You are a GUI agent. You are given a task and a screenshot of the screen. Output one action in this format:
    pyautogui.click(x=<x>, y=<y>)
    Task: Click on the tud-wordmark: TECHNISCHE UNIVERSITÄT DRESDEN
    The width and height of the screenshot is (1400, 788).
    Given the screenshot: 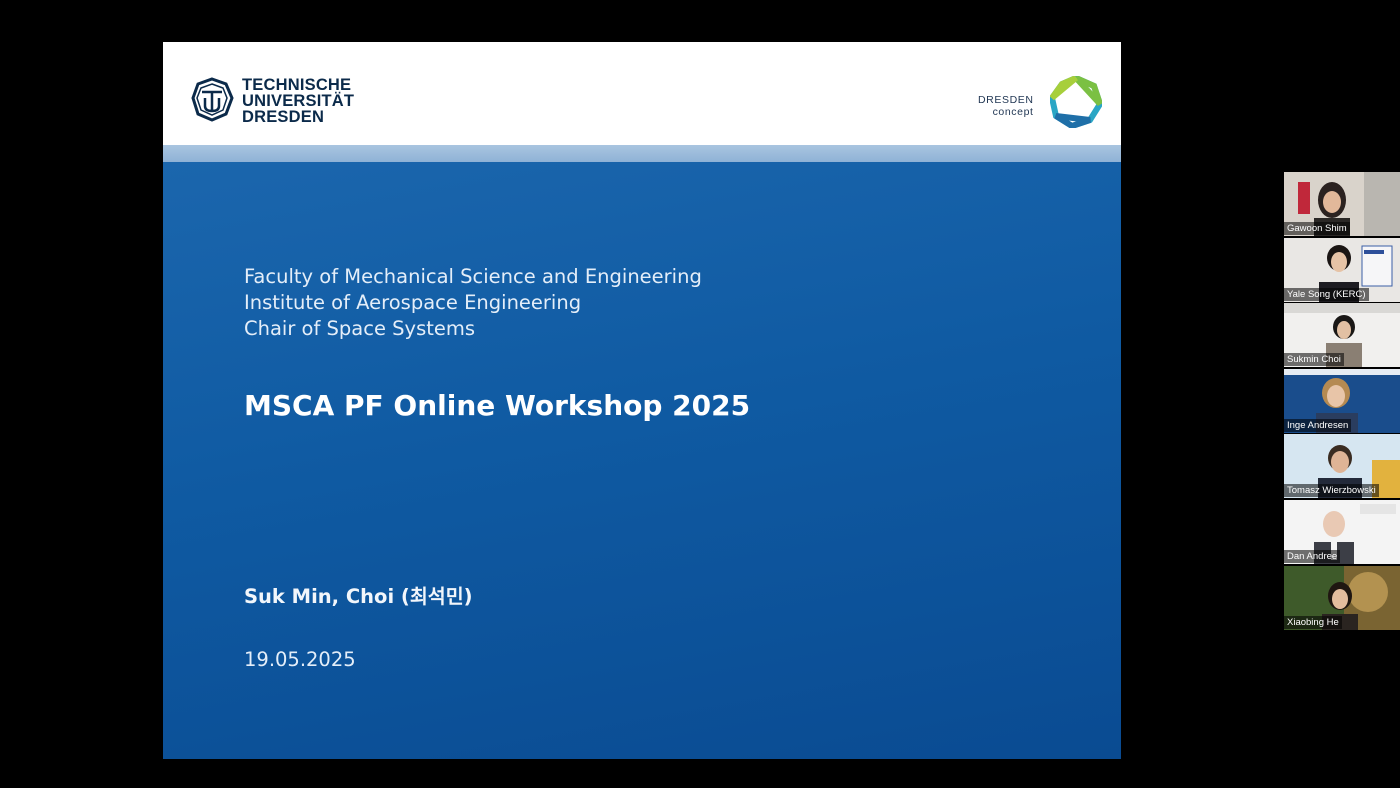 What is the action you would take?
    pyautogui.click(x=298, y=101)
    